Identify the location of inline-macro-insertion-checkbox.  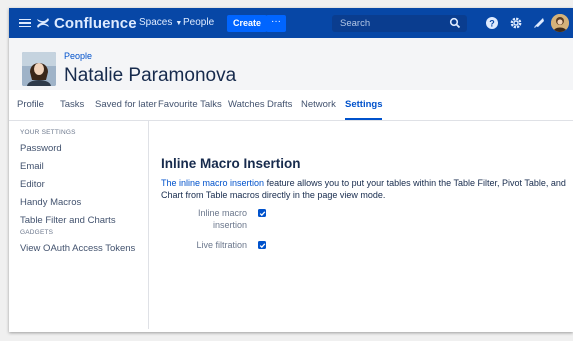
(262, 213).